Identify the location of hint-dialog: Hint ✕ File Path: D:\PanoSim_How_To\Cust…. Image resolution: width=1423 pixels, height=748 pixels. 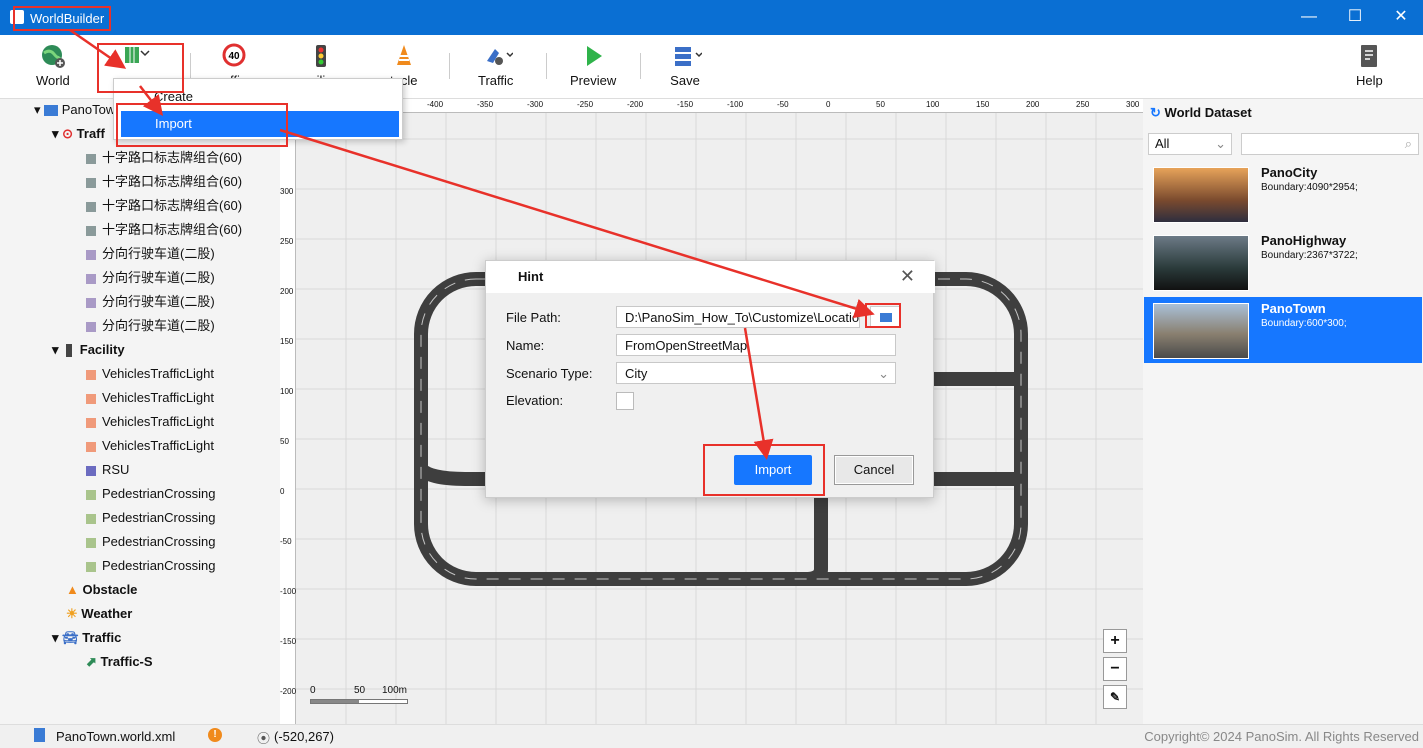
(710, 379).